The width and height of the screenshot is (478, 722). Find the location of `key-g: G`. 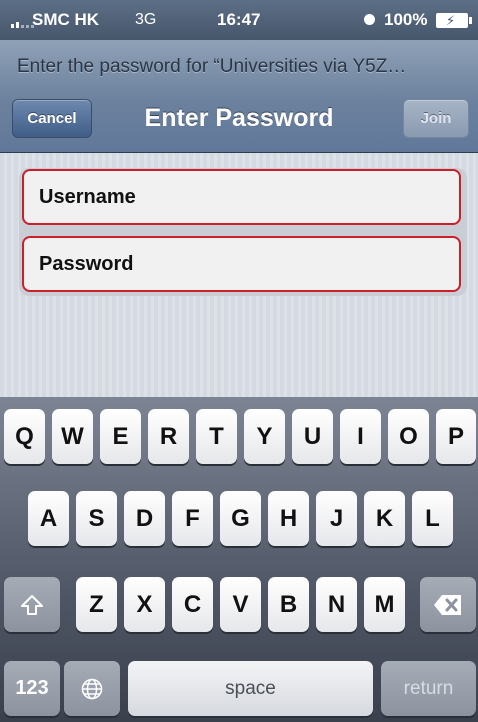

key-g: G is located at coordinates (240, 518).